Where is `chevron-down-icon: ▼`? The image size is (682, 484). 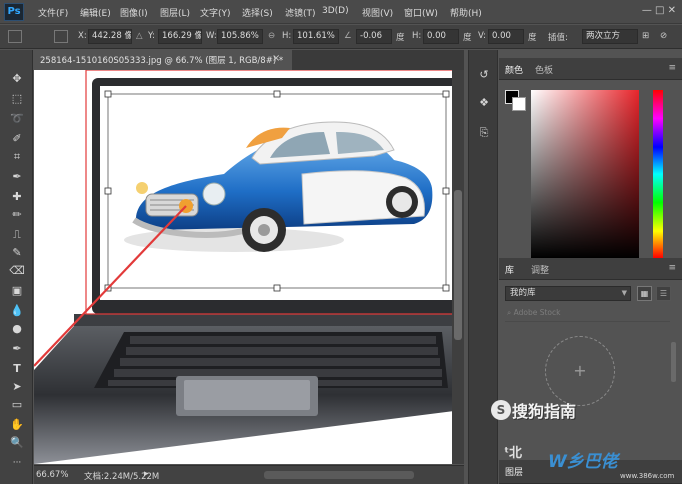
chevron-down-icon: ▼ is located at coordinates (624, 293).